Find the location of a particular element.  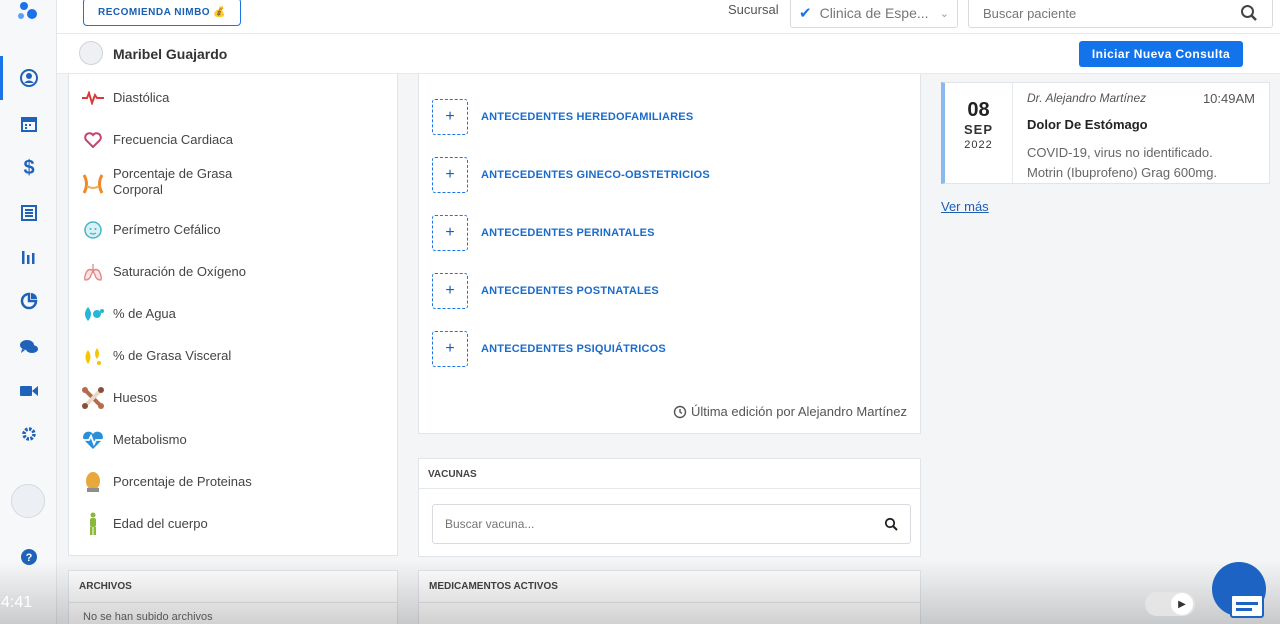

help-icon: ? is located at coordinates (29, 557).